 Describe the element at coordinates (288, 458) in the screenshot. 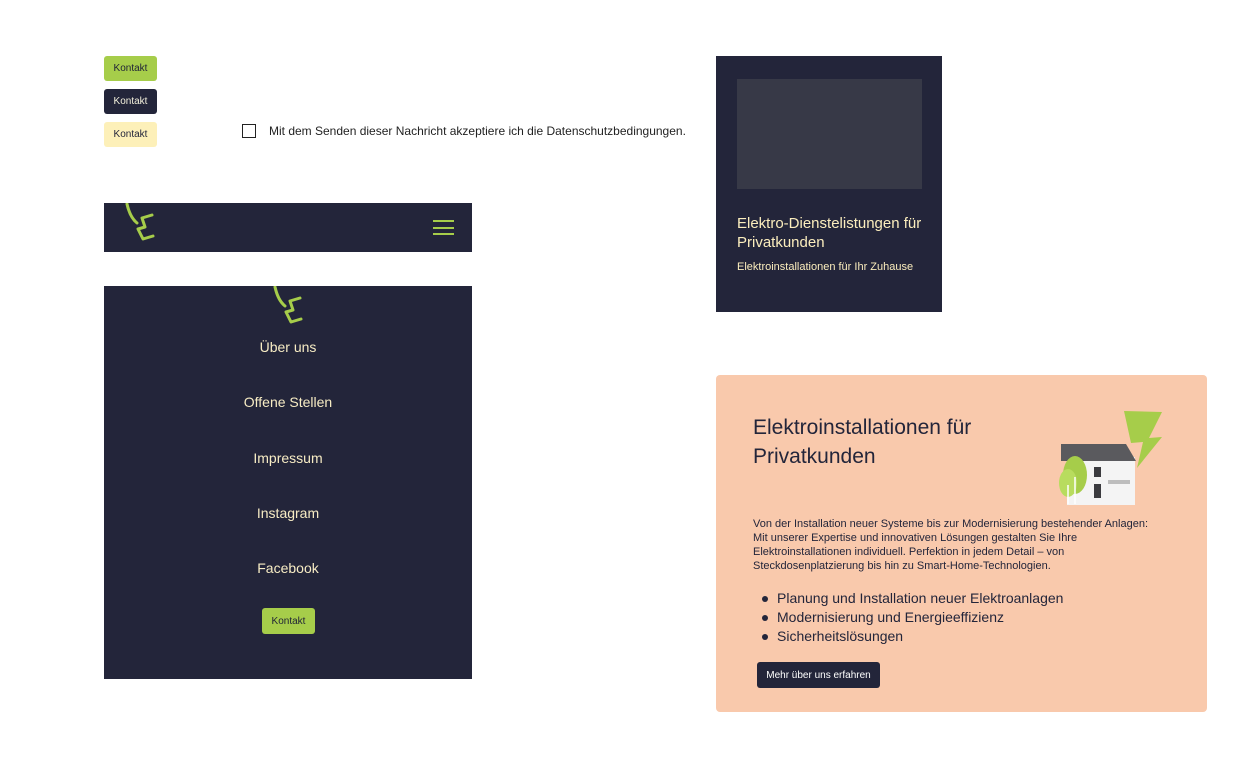

I see `menu-item-impressum: Impressum` at that location.